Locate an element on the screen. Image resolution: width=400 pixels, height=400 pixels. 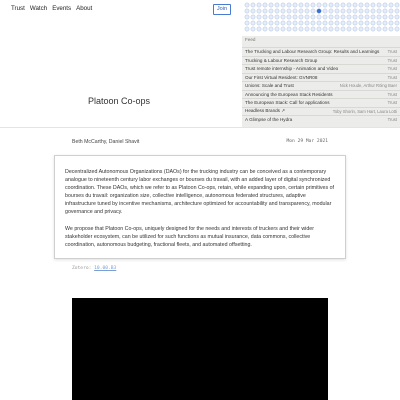
nav-item-trust: Trust is located at coordinates (18, 8).